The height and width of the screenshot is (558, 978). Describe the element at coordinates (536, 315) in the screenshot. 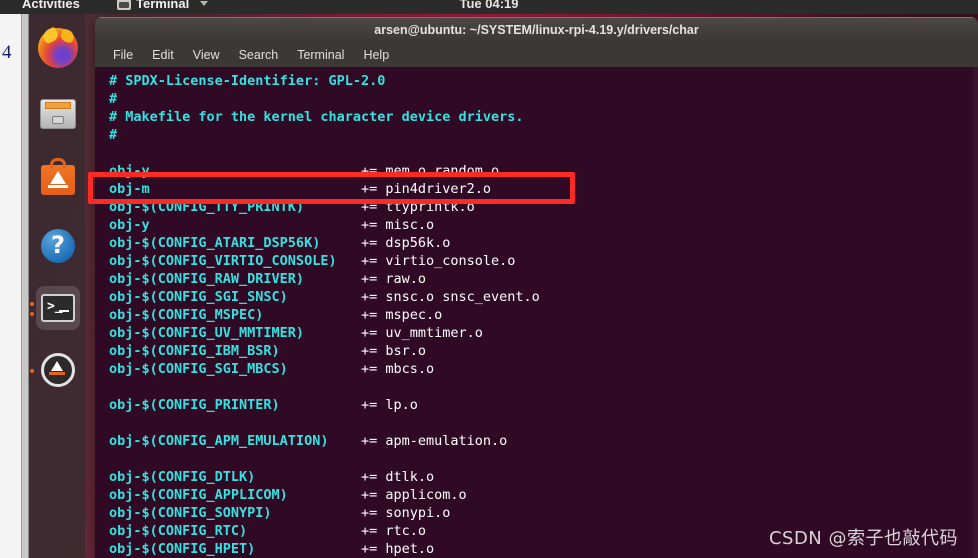

I see `terminal-line: obj-$(CONFIG_MSPEC) += mspec.o` at that location.